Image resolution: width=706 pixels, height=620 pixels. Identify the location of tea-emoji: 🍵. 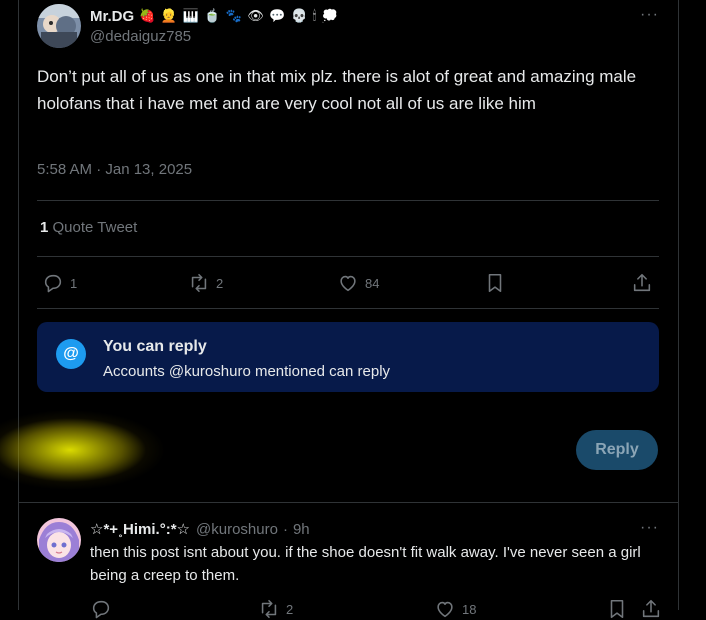
(212, 16).